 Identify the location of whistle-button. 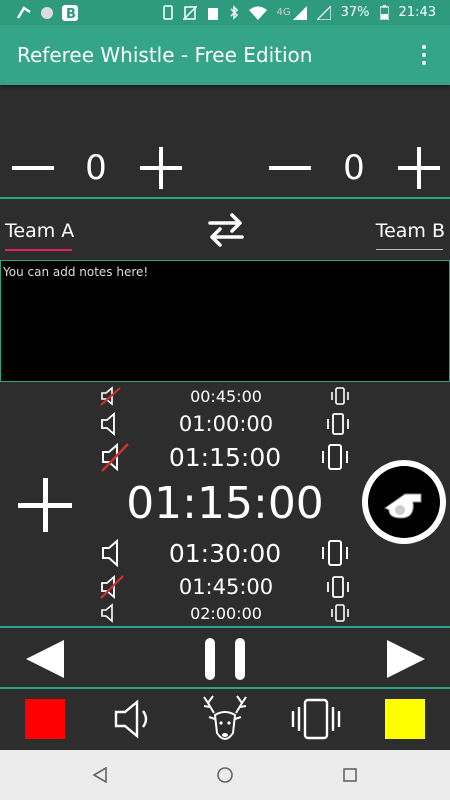
(404, 502).